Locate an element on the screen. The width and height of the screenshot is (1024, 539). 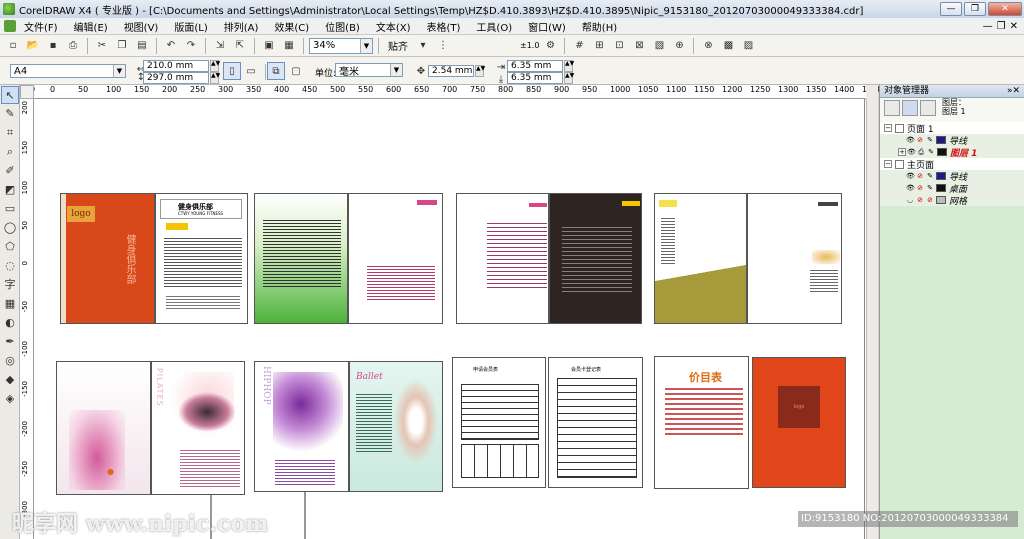
import-icon: ⇲ is located at coordinates (220, 46).